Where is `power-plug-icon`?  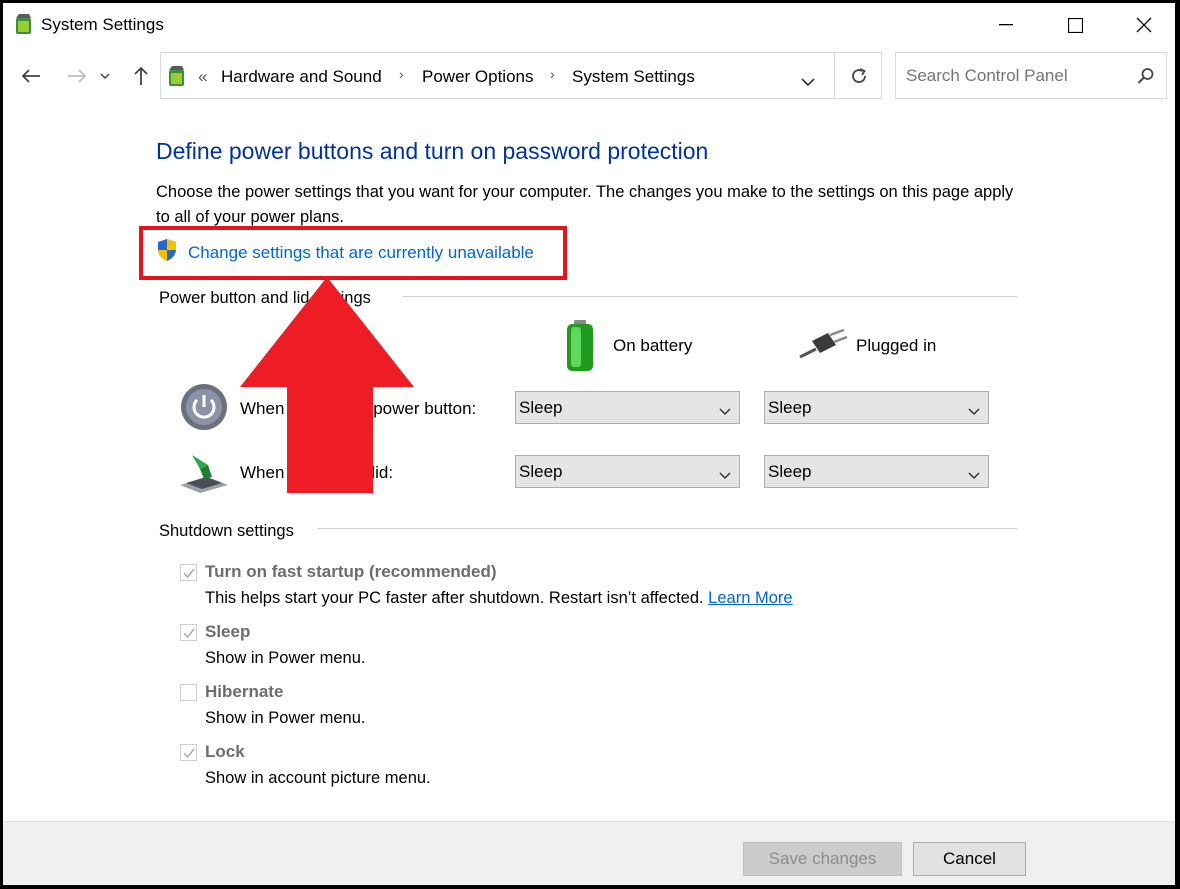 power-plug-icon is located at coordinates (823, 343).